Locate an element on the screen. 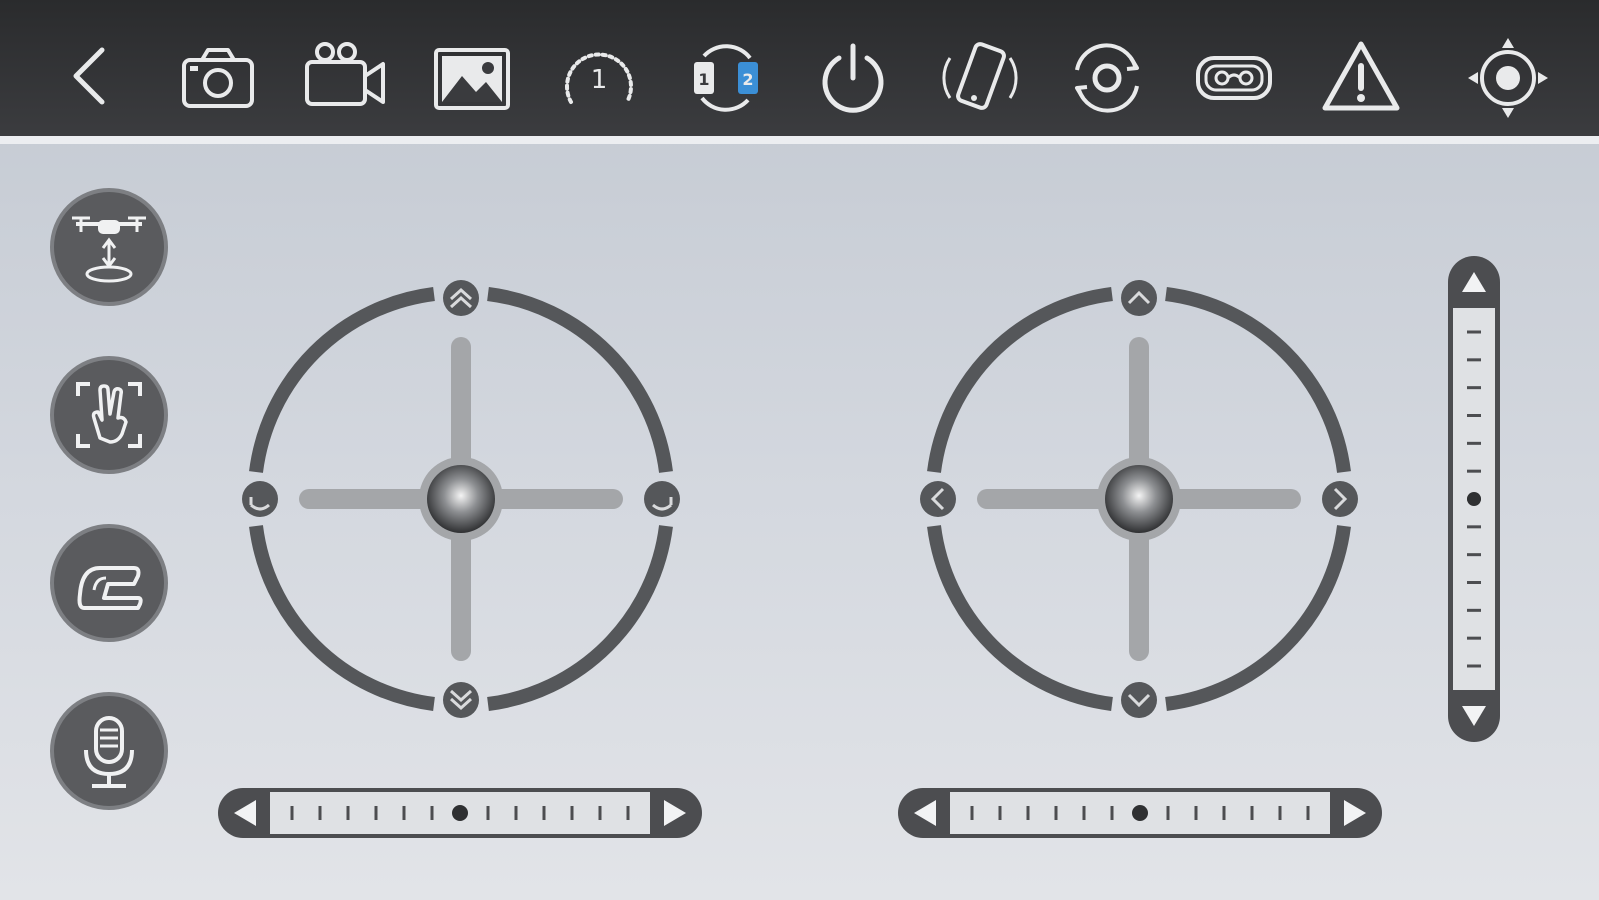 The height and width of the screenshot is (900, 1599). right-horizontal-trim is located at coordinates (1140, 813).